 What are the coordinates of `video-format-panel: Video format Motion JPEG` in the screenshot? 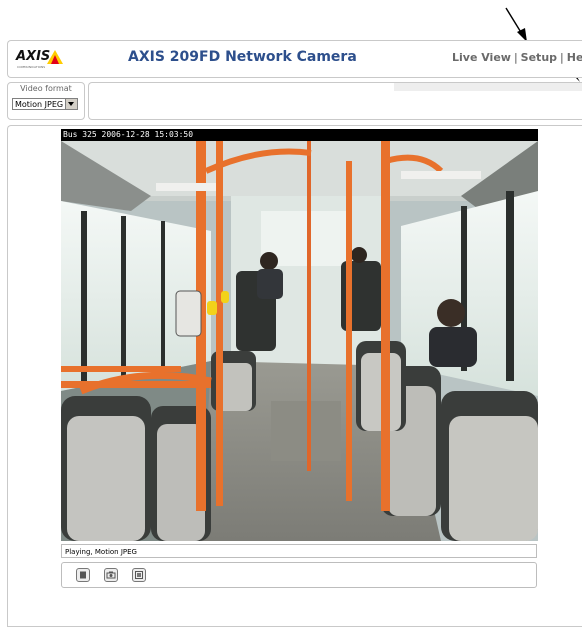 It's located at (46, 101).